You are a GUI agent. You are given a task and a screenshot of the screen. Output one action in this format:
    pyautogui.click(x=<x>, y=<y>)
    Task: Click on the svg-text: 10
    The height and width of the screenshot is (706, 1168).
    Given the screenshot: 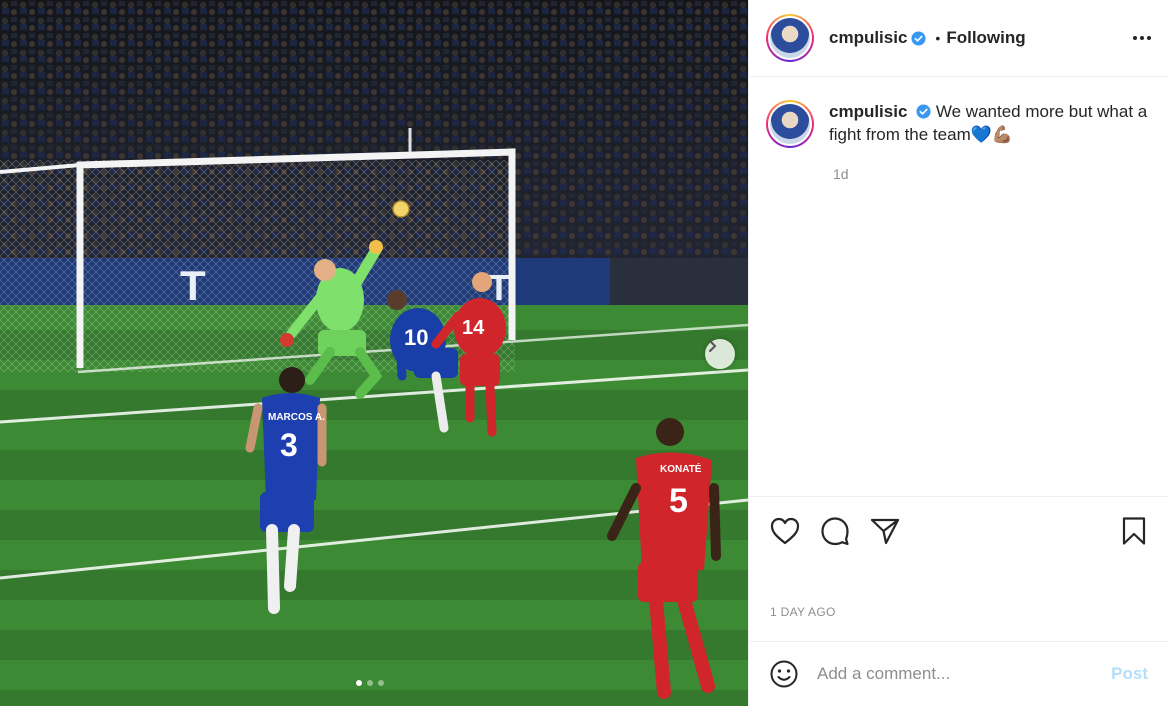 What is the action you would take?
    pyautogui.click(x=416, y=337)
    